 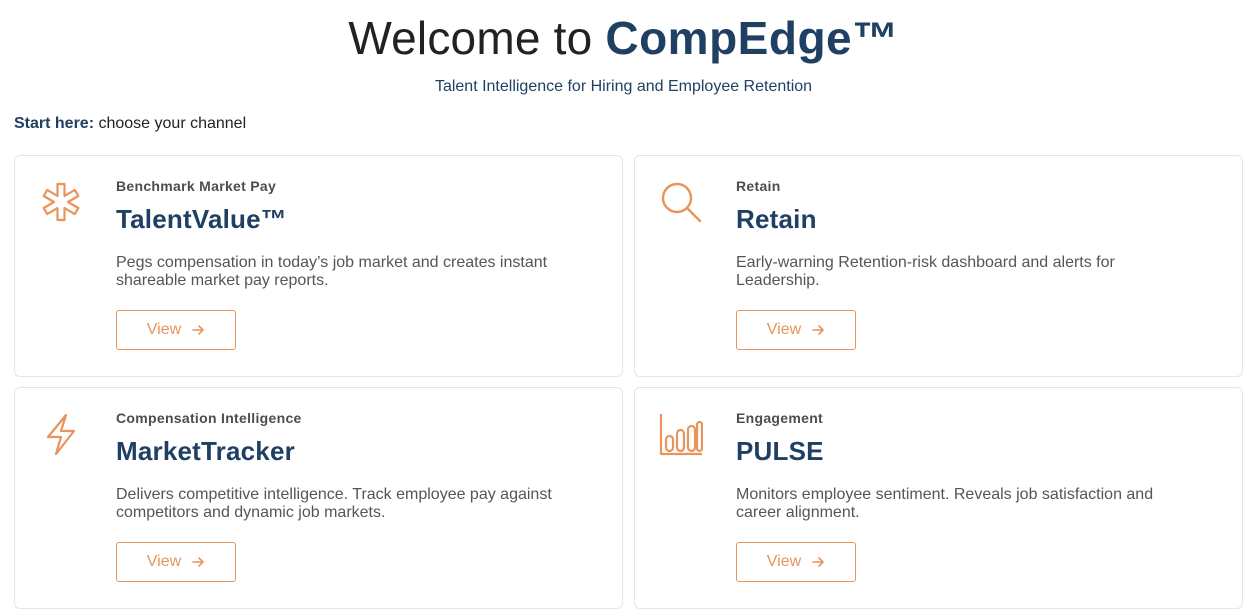 What do you see at coordinates (54, 123) in the screenshot?
I see `start-label: Start here:` at bounding box center [54, 123].